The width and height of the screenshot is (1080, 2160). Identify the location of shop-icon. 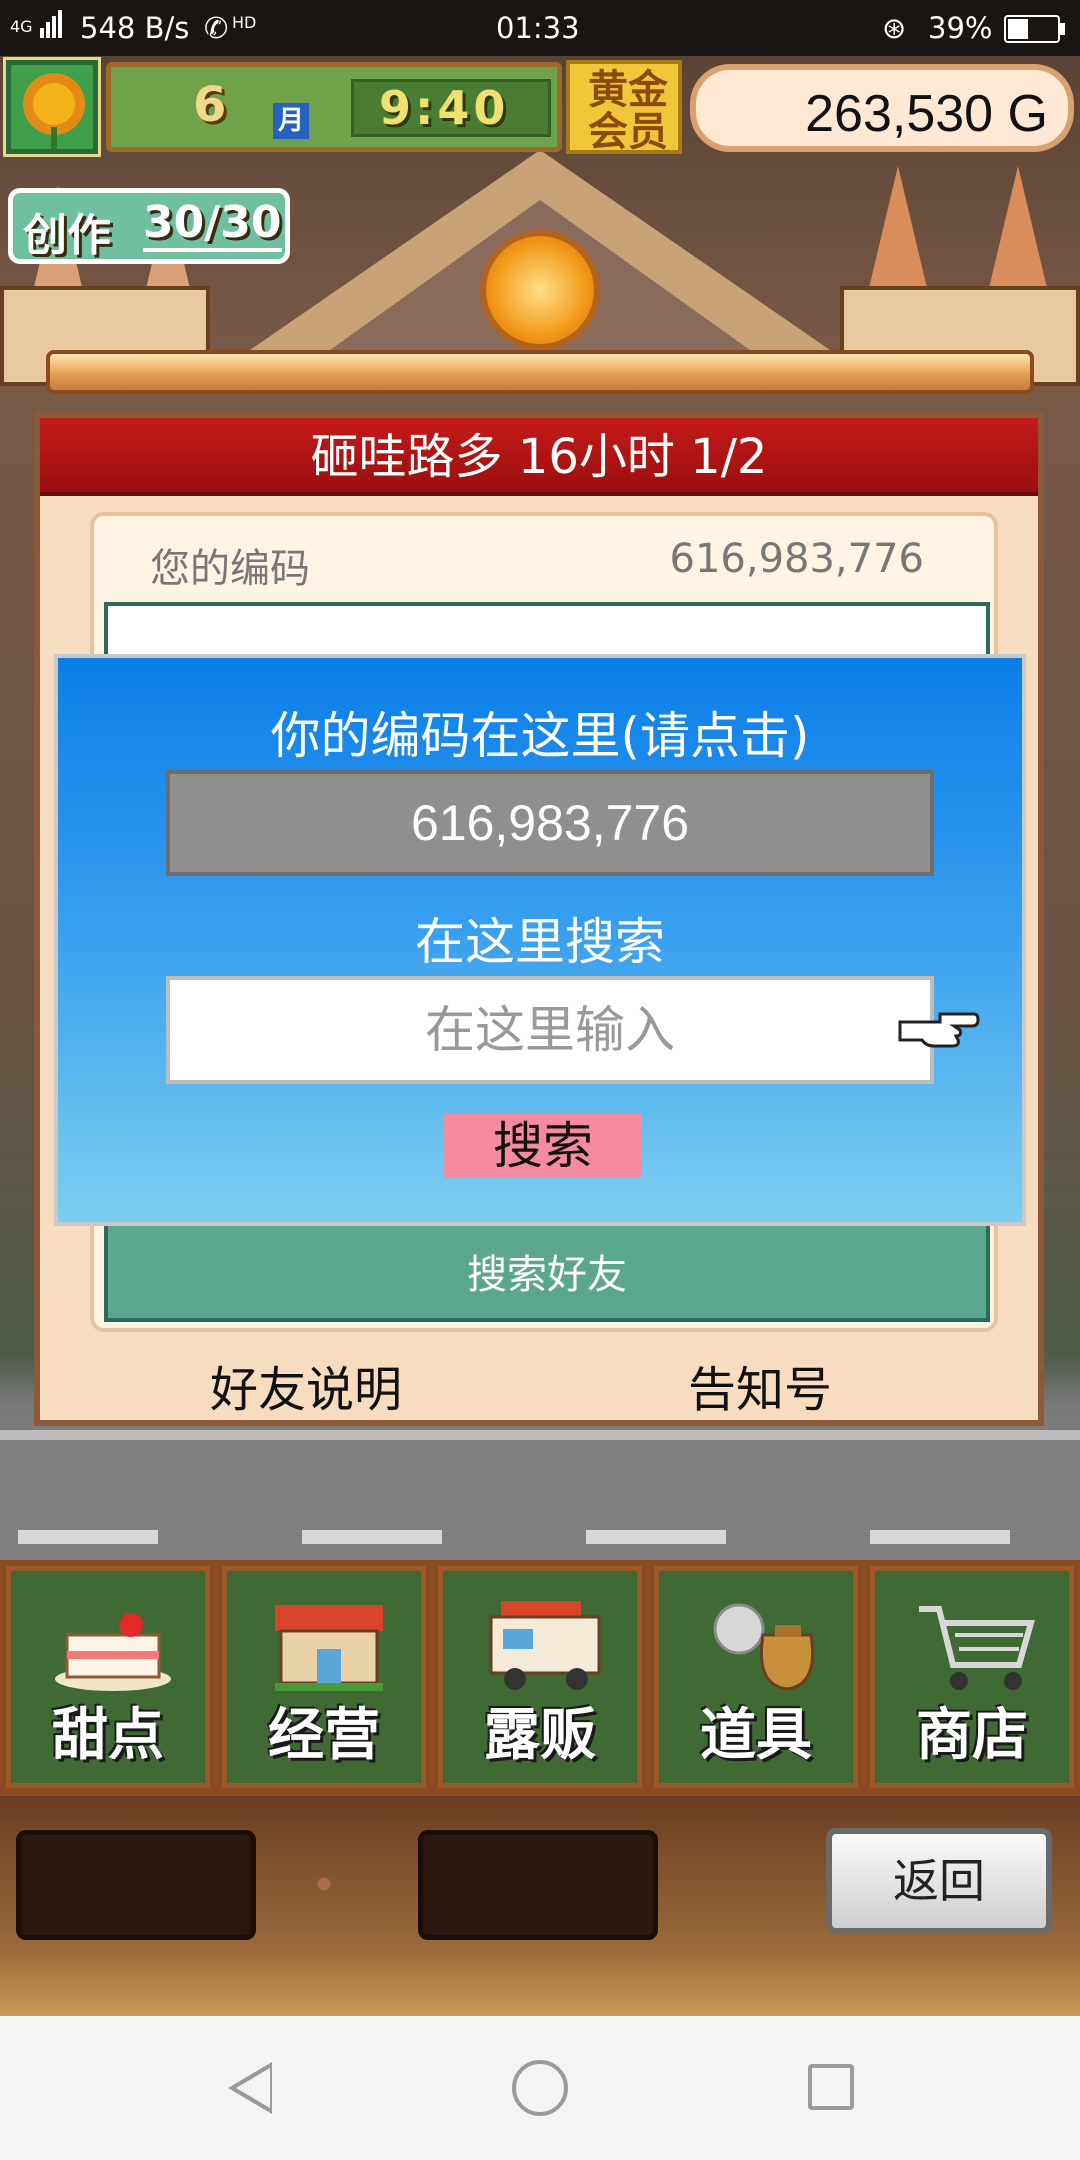
(329, 1648).